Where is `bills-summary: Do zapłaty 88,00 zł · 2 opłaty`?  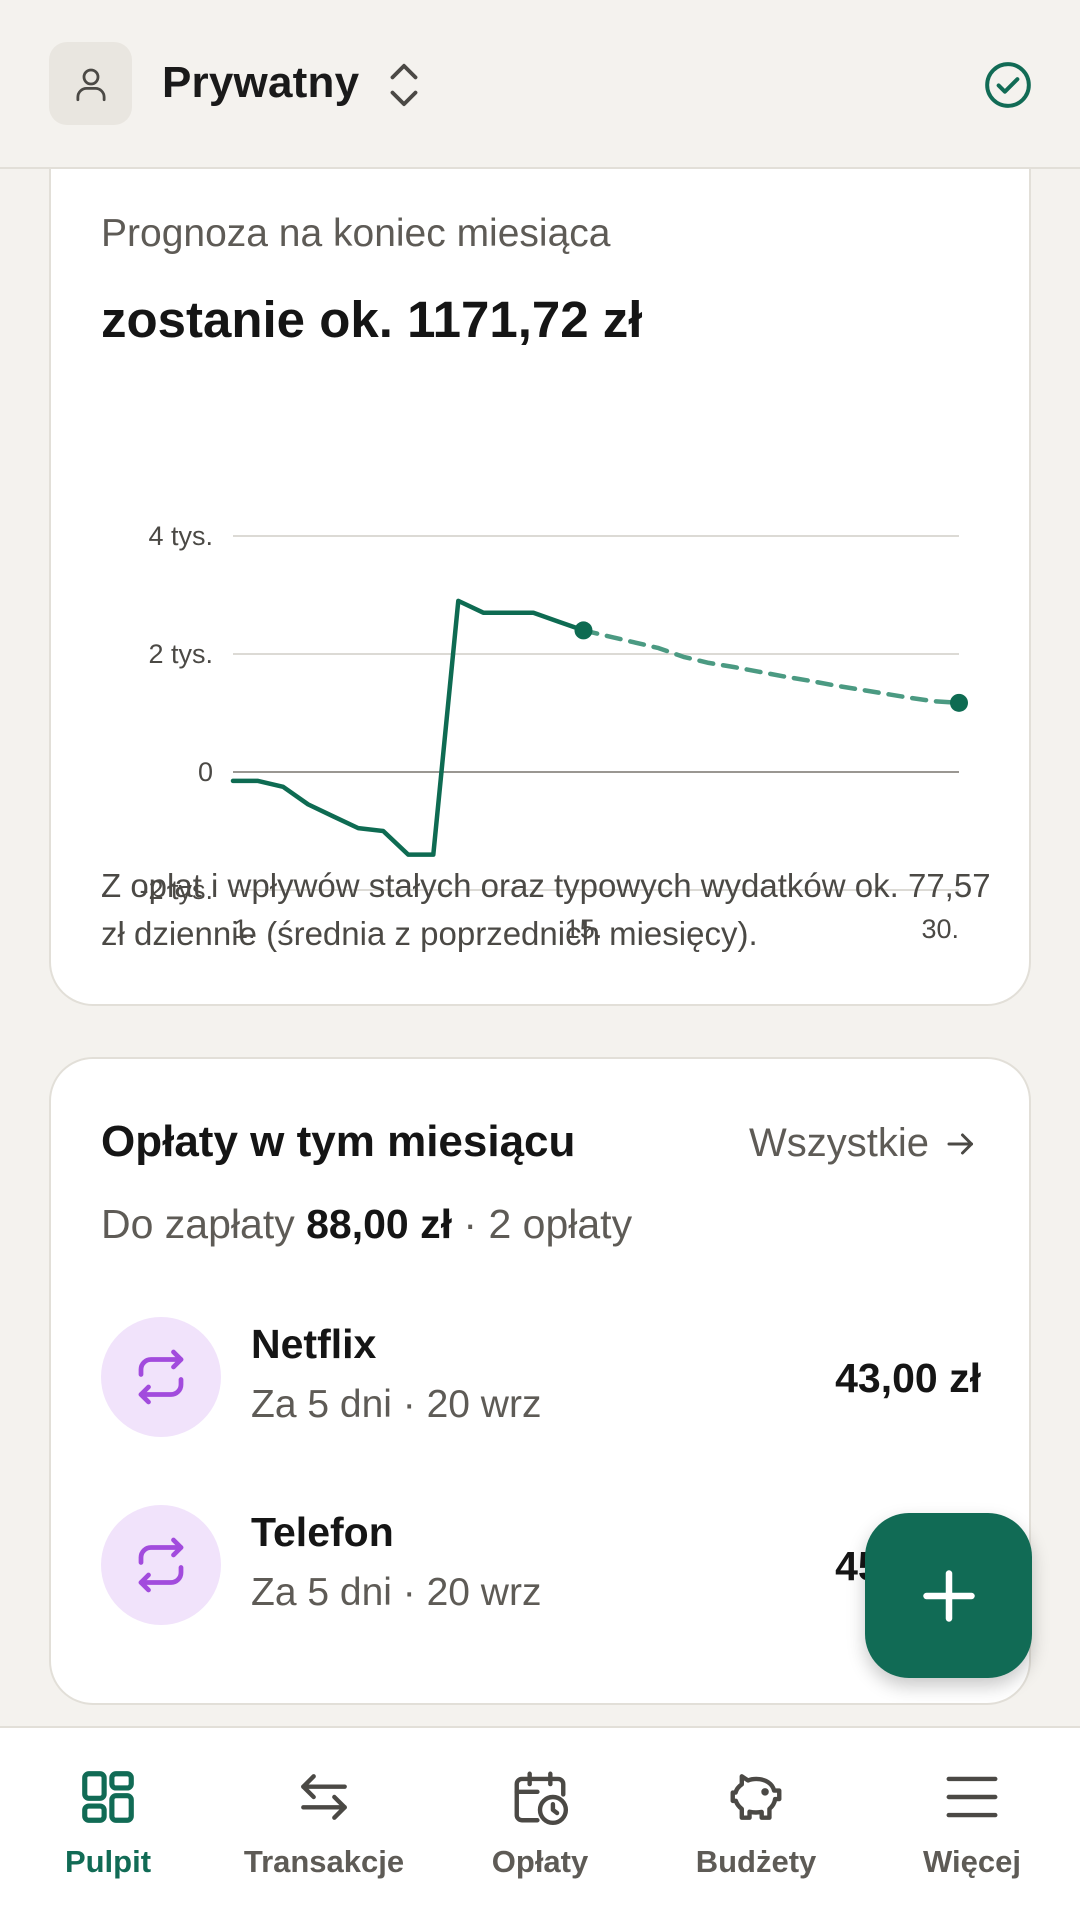
bills-summary: Do zapłaty 88,00 zł · 2 opłaty is located at coordinates (366, 1224).